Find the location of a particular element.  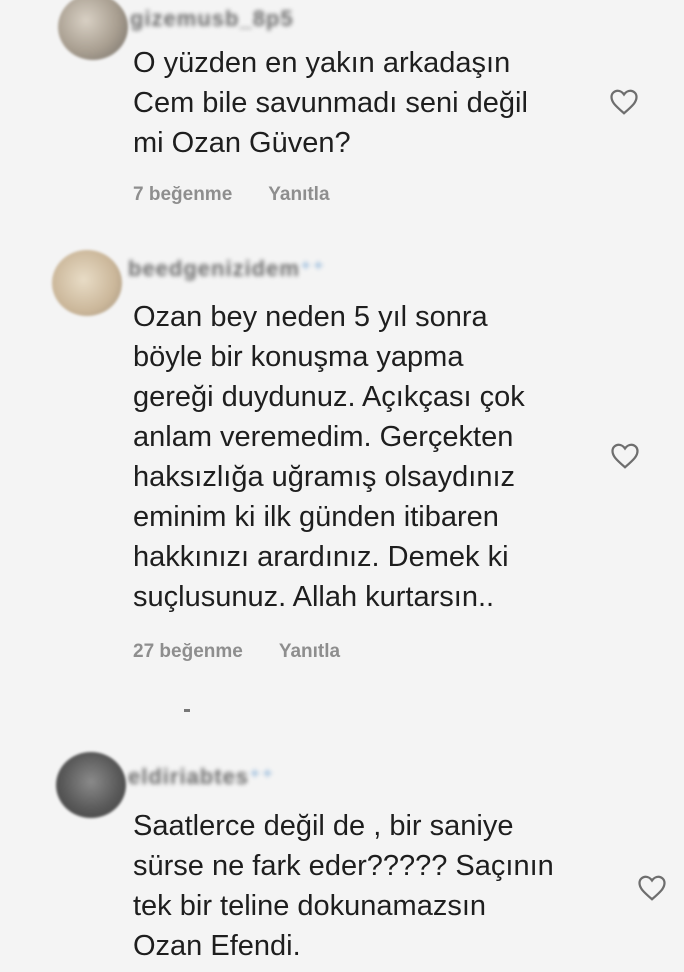

view-replies-line is located at coordinates (187, 710).